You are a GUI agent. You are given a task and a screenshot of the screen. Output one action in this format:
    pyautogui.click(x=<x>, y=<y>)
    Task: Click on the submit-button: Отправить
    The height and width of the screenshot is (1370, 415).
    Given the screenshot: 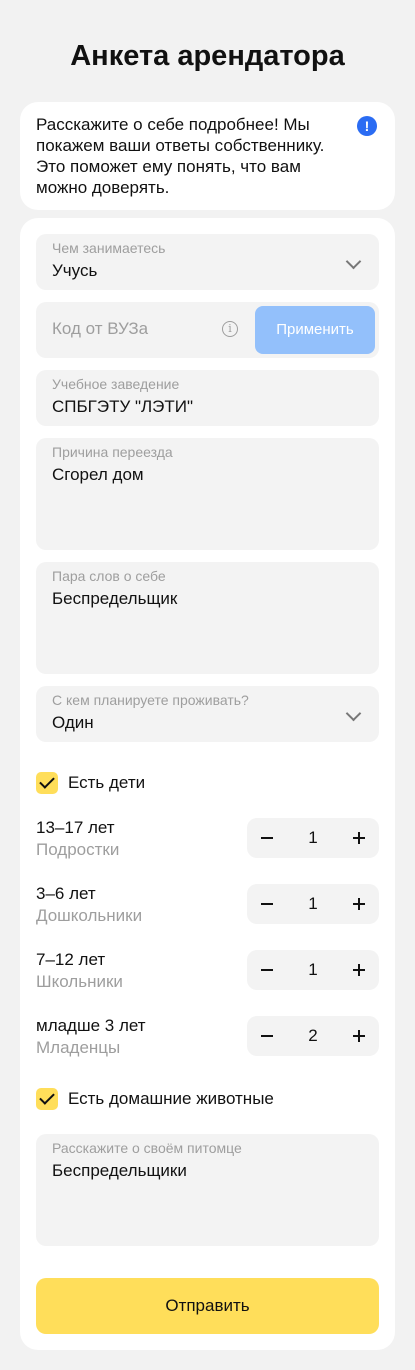 What is the action you would take?
    pyautogui.click(x=207, y=1306)
    